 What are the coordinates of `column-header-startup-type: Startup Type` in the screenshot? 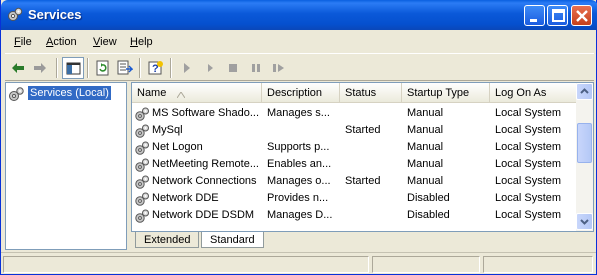 It's located at (446, 93).